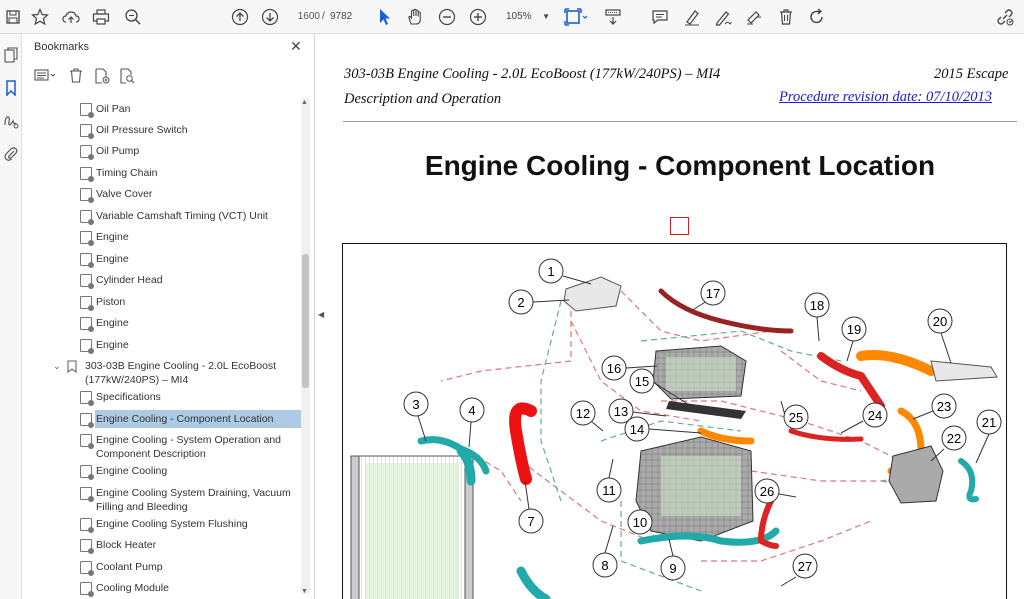 The height and width of the screenshot is (599, 1024). I want to click on highlight-icon, so click(692, 17).